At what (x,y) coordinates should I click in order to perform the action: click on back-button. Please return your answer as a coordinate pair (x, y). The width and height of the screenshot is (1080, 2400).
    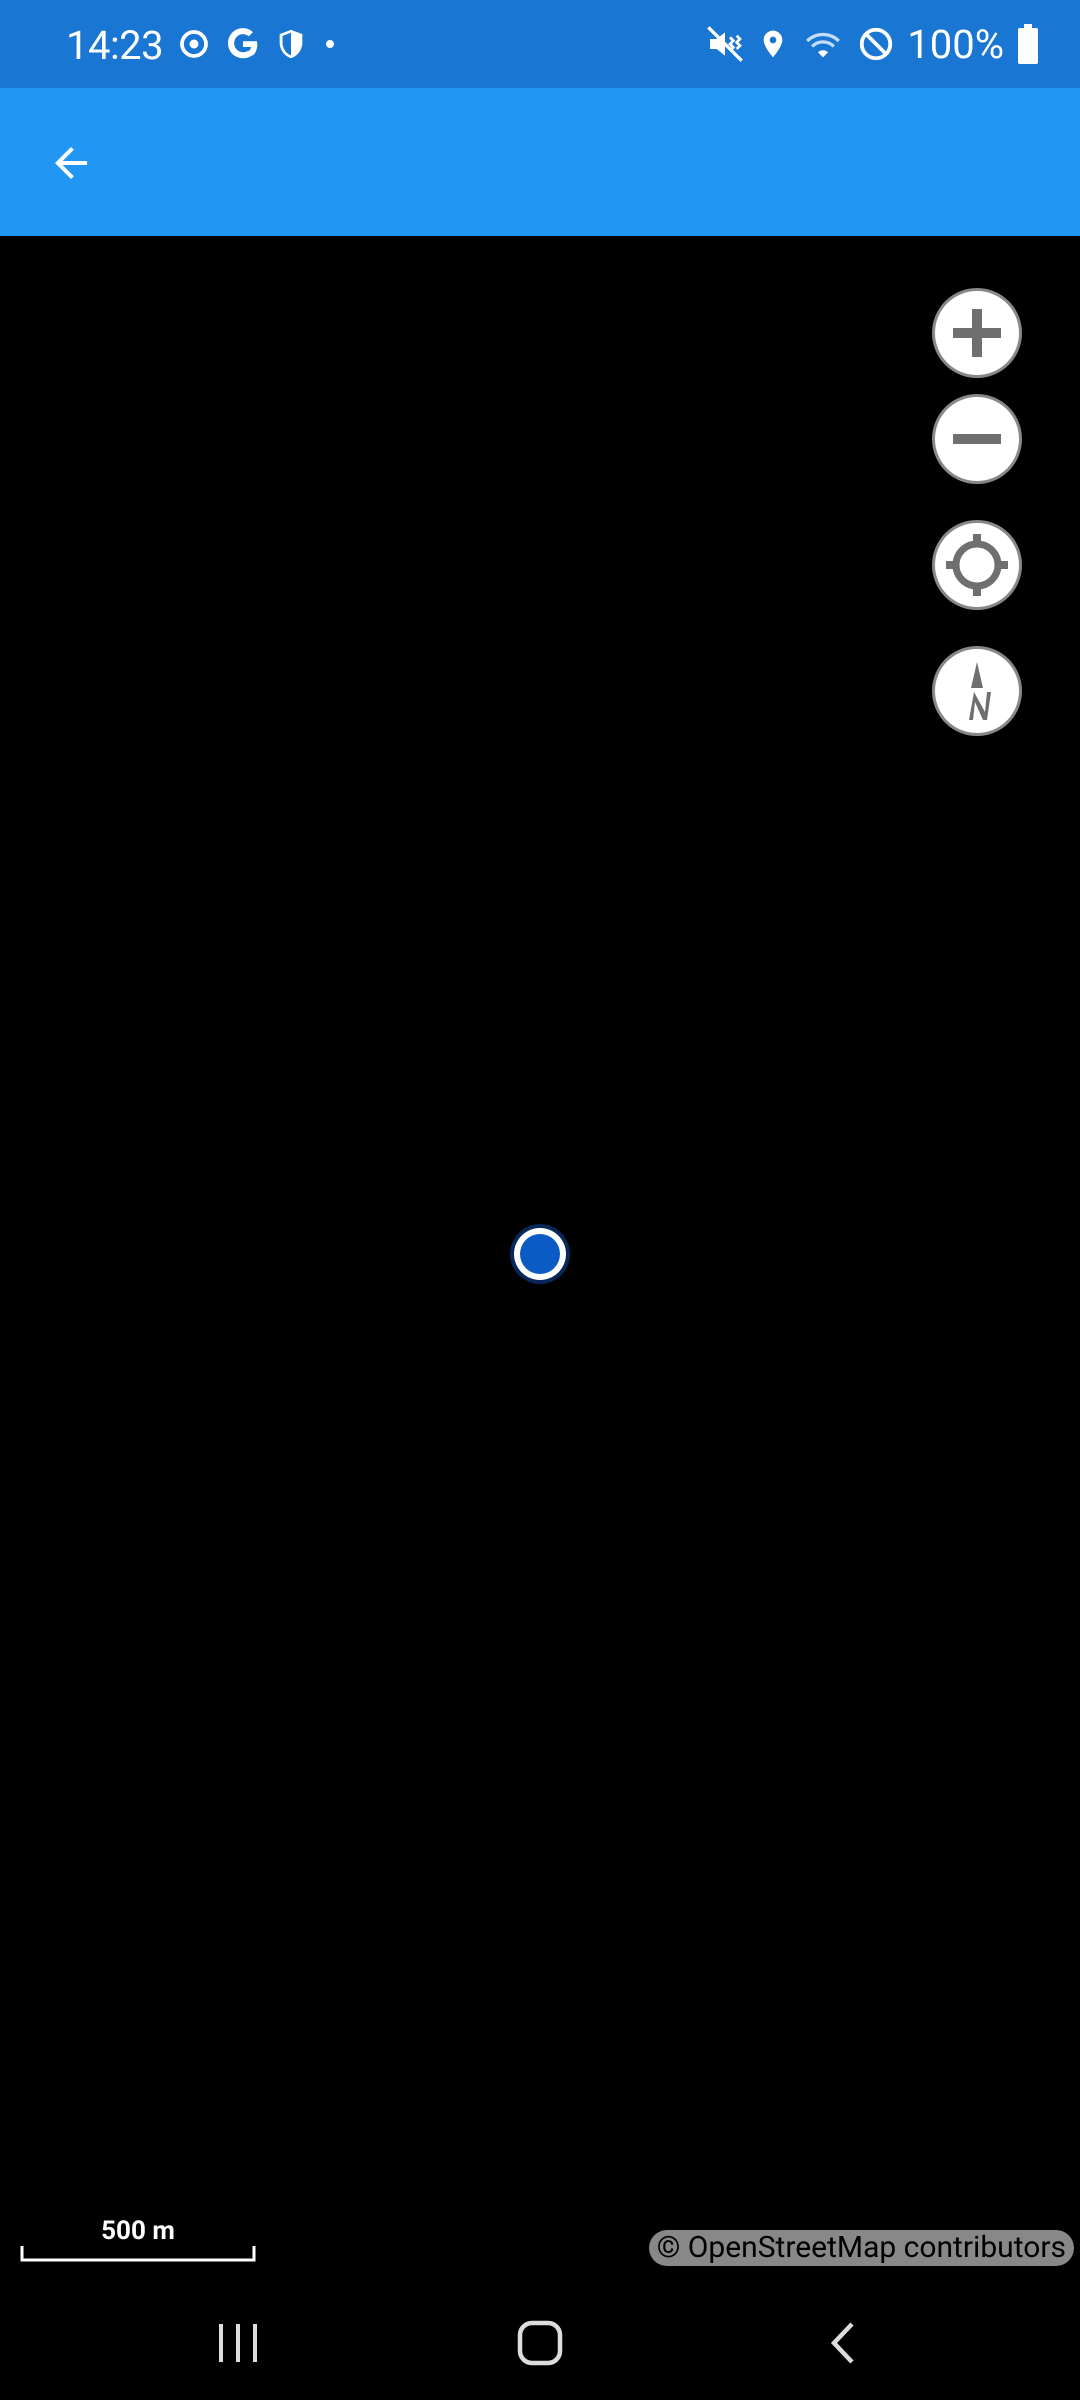
    Looking at the image, I should click on (71, 163).